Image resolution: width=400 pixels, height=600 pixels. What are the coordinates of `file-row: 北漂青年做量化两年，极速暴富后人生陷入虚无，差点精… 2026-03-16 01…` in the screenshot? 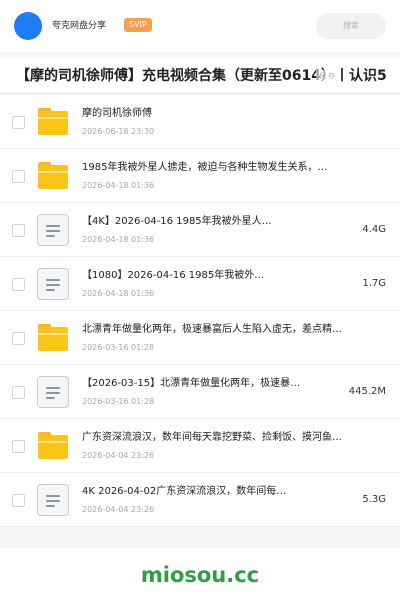 It's located at (200, 338).